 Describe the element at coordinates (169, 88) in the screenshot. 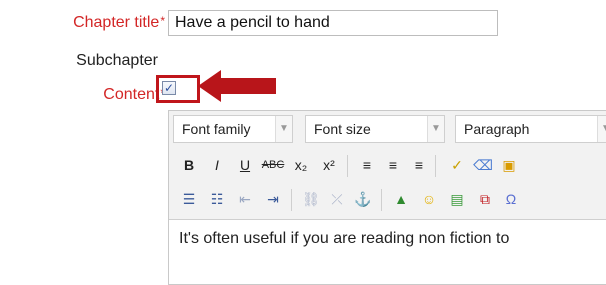

I see `subchapter-checkbox: ✓` at that location.